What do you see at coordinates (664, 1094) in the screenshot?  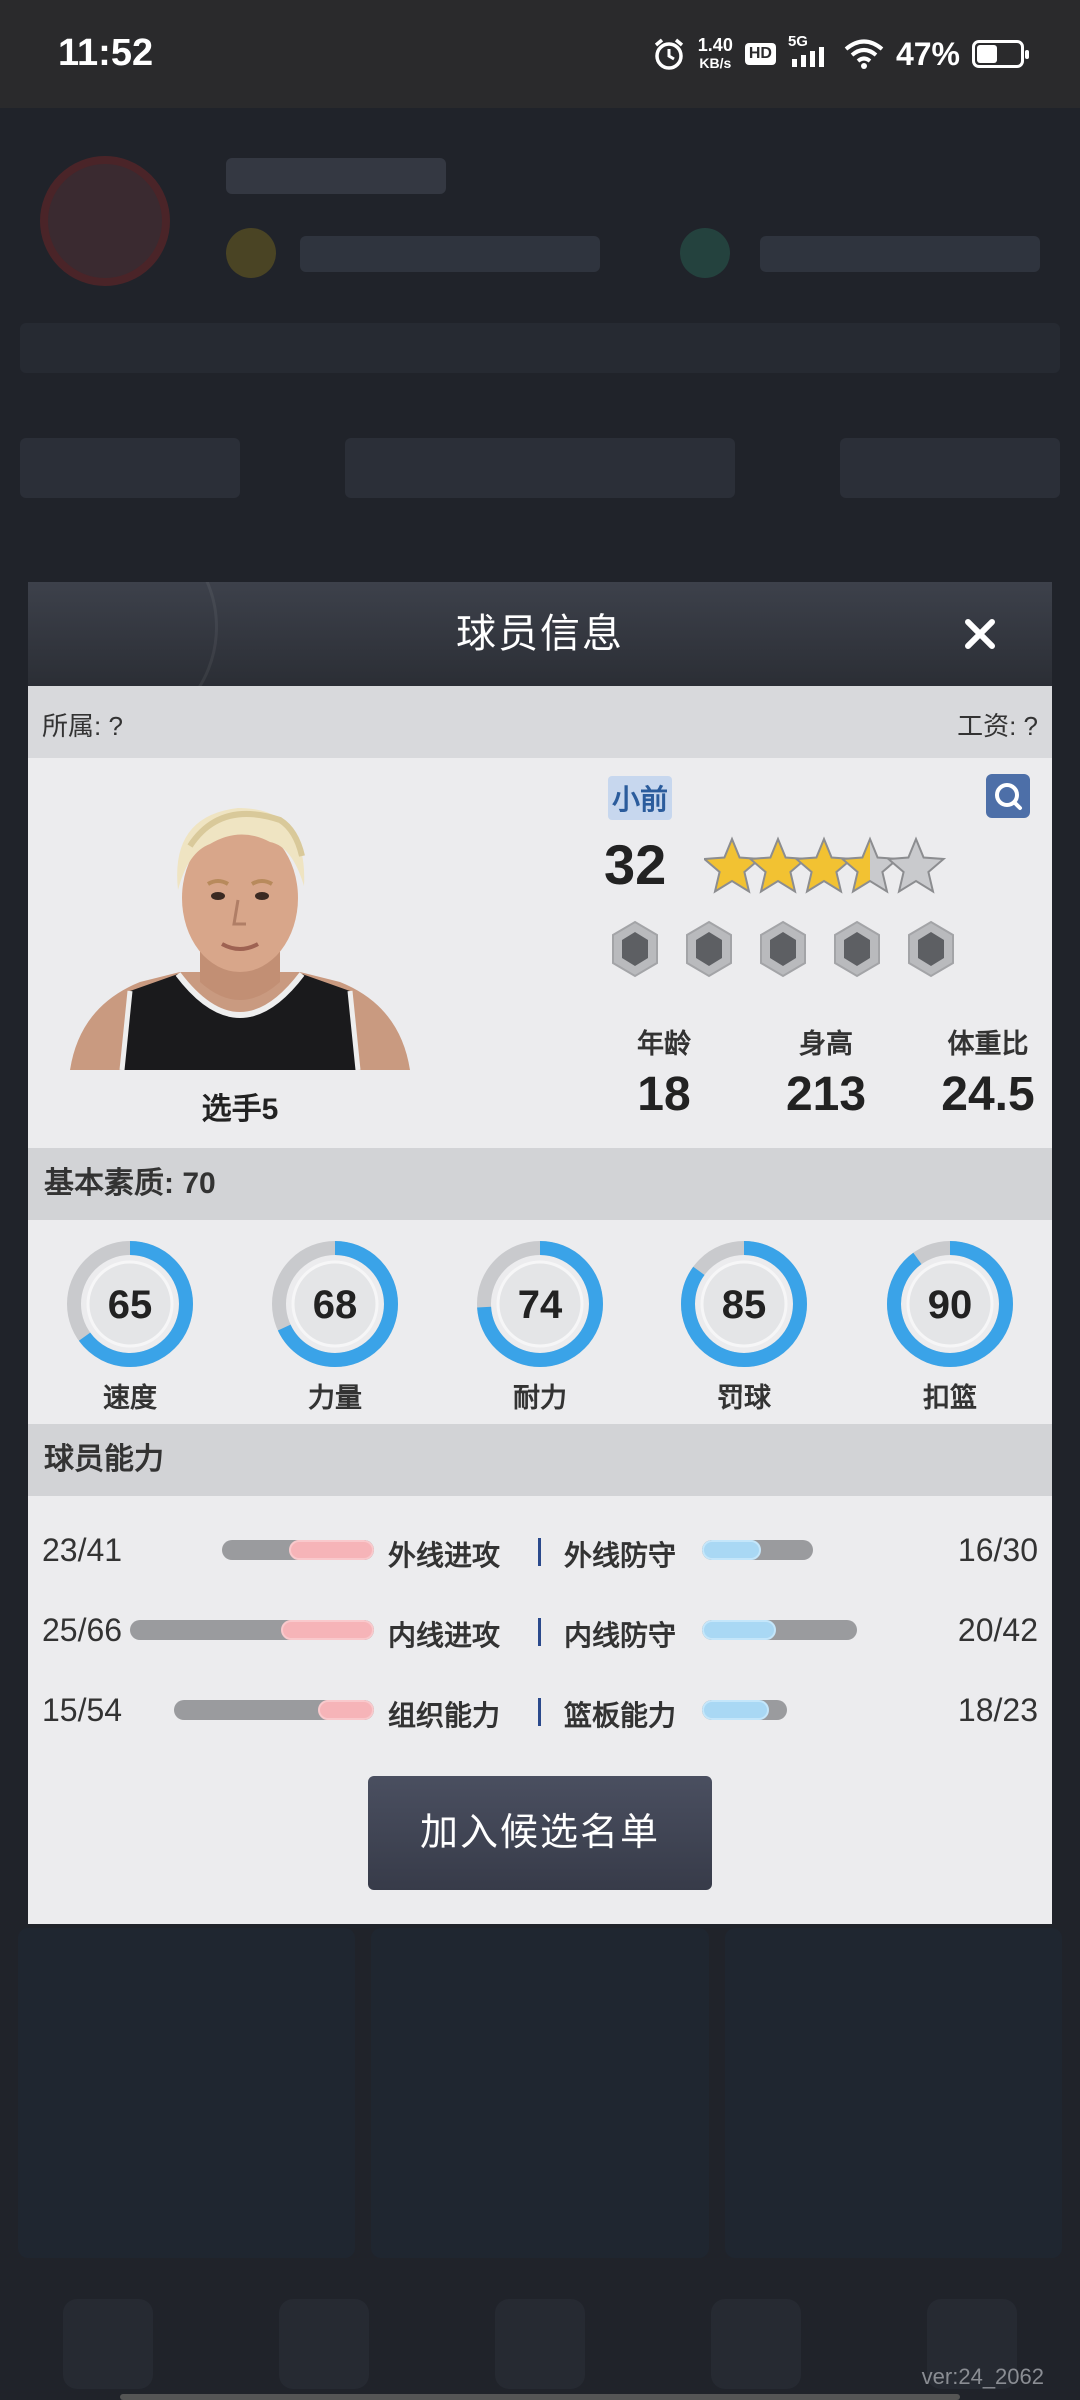 I see `age-value: 18` at bounding box center [664, 1094].